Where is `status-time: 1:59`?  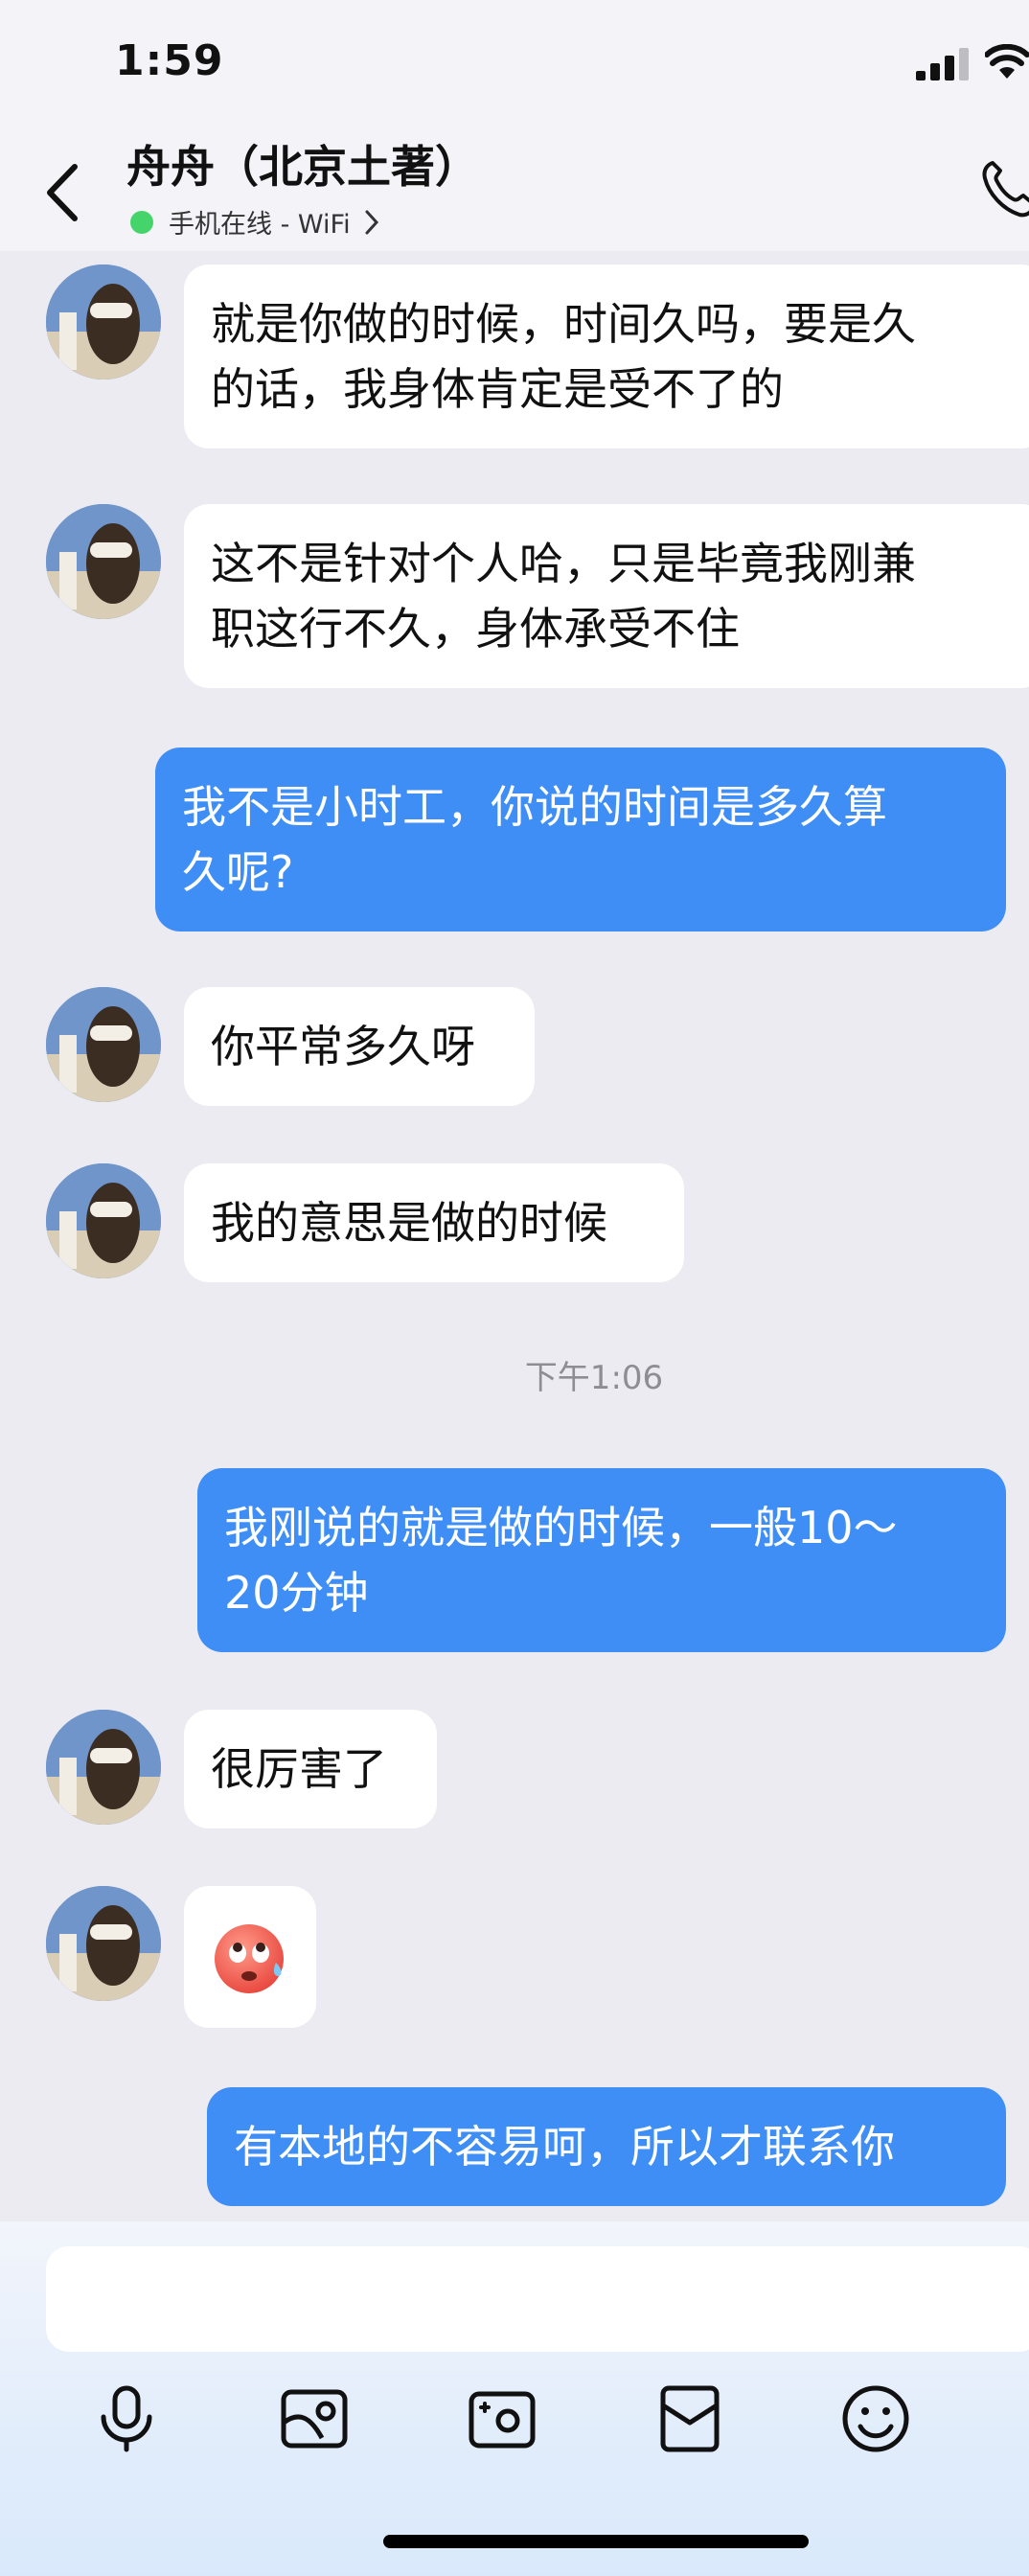
status-time: 1:59 is located at coordinates (169, 60).